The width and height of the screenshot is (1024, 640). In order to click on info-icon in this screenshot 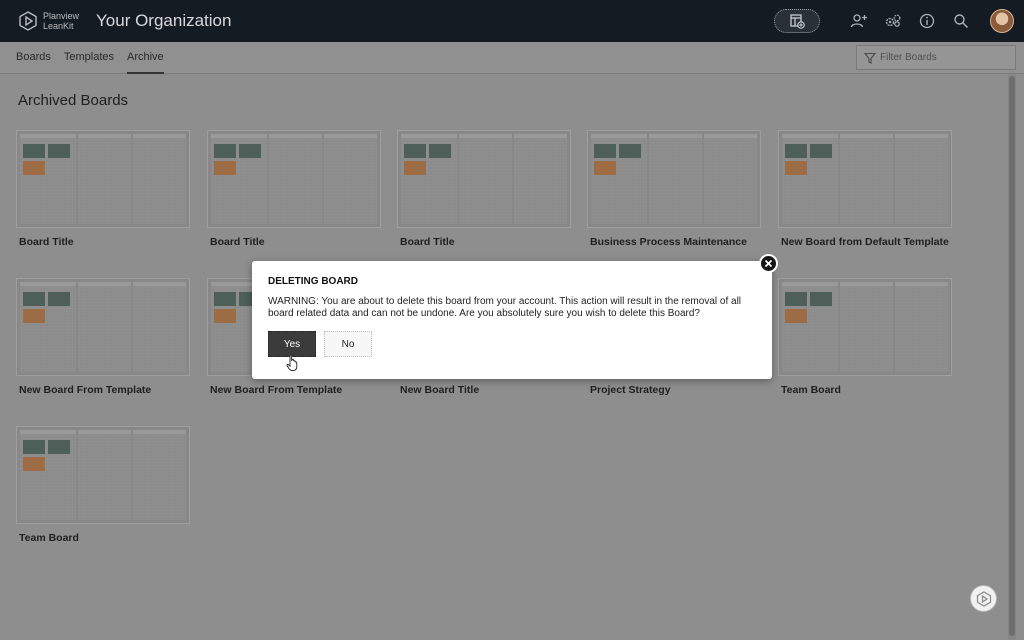, I will do `click(927, 21)`.